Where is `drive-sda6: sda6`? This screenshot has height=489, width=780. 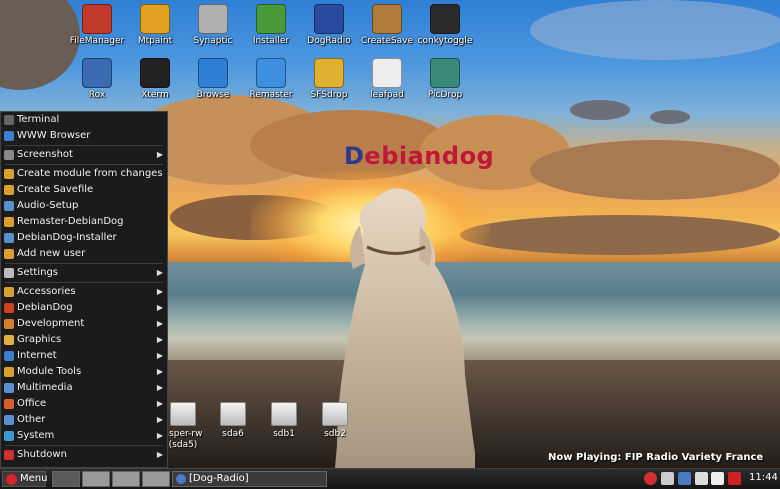
drive-sda6: sda6 is located at coordinates (233, 421).